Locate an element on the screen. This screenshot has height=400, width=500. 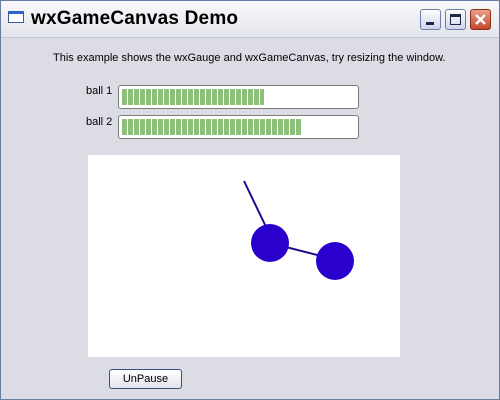
game-scene is located at coordinates (298, 230).